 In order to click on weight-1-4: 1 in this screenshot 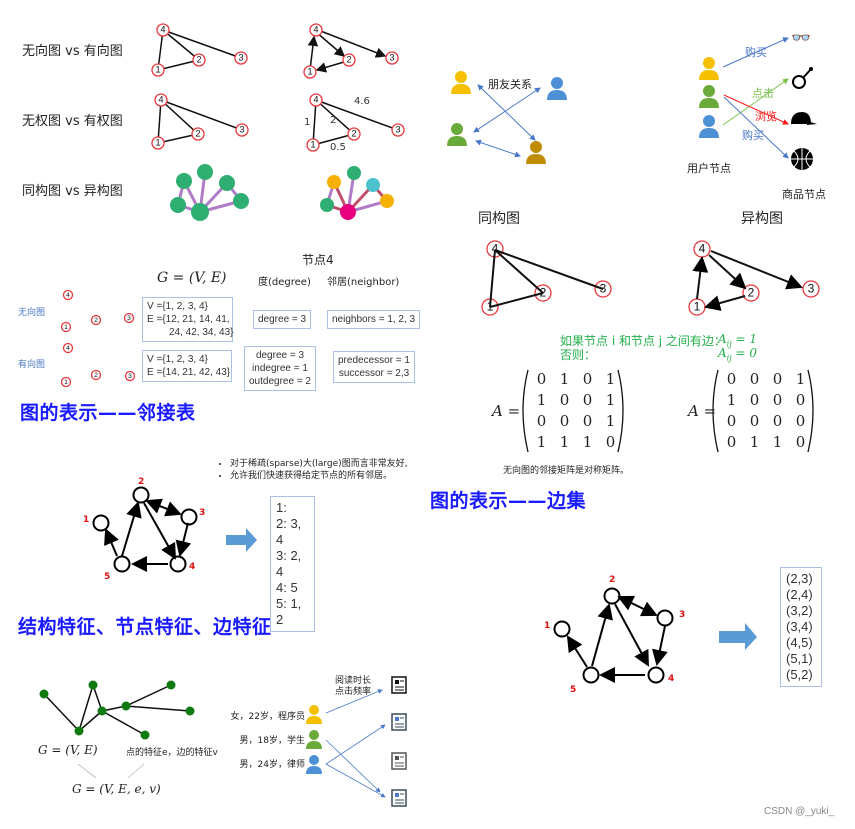, I will do `click(307, 122)`.